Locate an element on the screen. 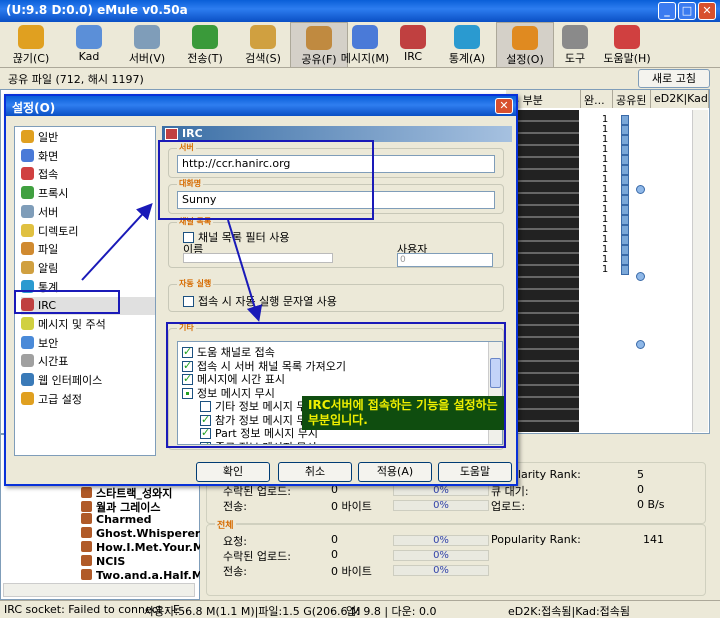 Image resolution: width=720 pixels, height=618 pixels. arrow-to-server-box is located at coordinates (117, 242).